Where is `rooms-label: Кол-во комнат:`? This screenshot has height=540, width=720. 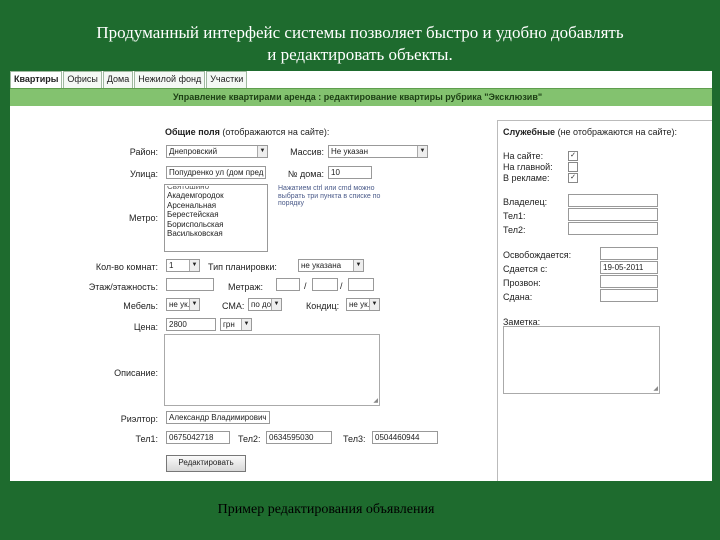
rooms-label: Кол-во комнат: is located at coordinates (126, 267).